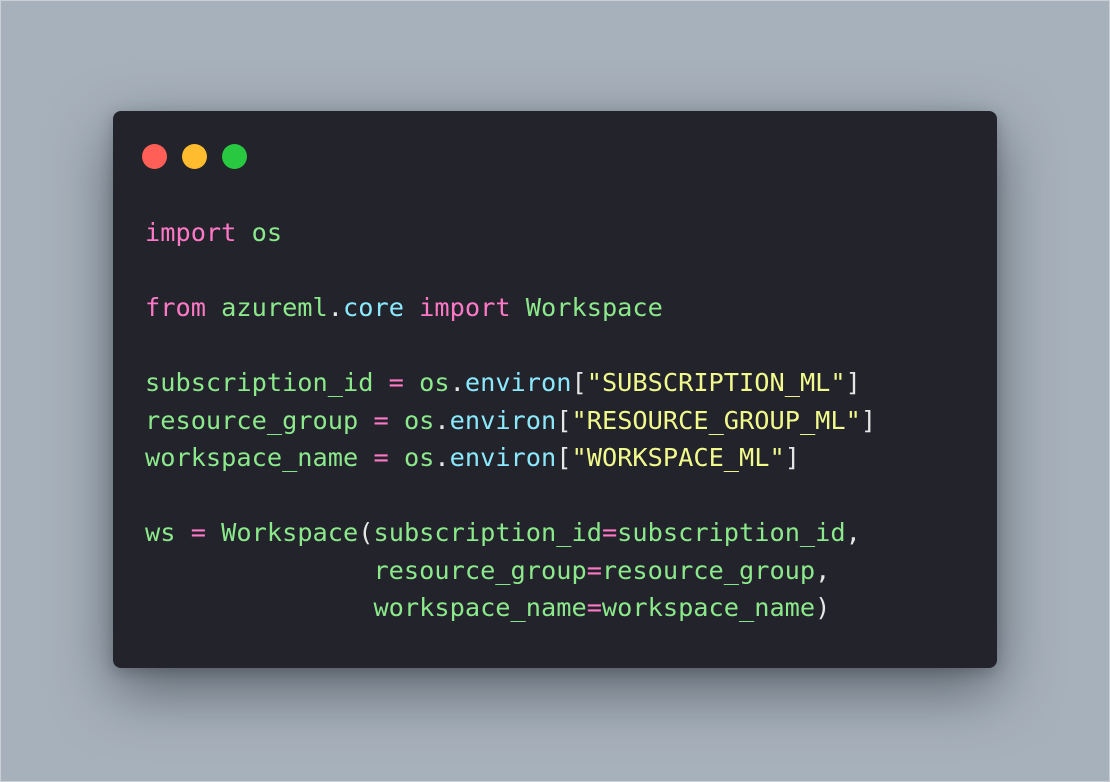  What do you see at coordinates (480, 607) in the screenshot?
I see `kwarg-workspace-name: workspace_name` at bounding box center [480, 607].